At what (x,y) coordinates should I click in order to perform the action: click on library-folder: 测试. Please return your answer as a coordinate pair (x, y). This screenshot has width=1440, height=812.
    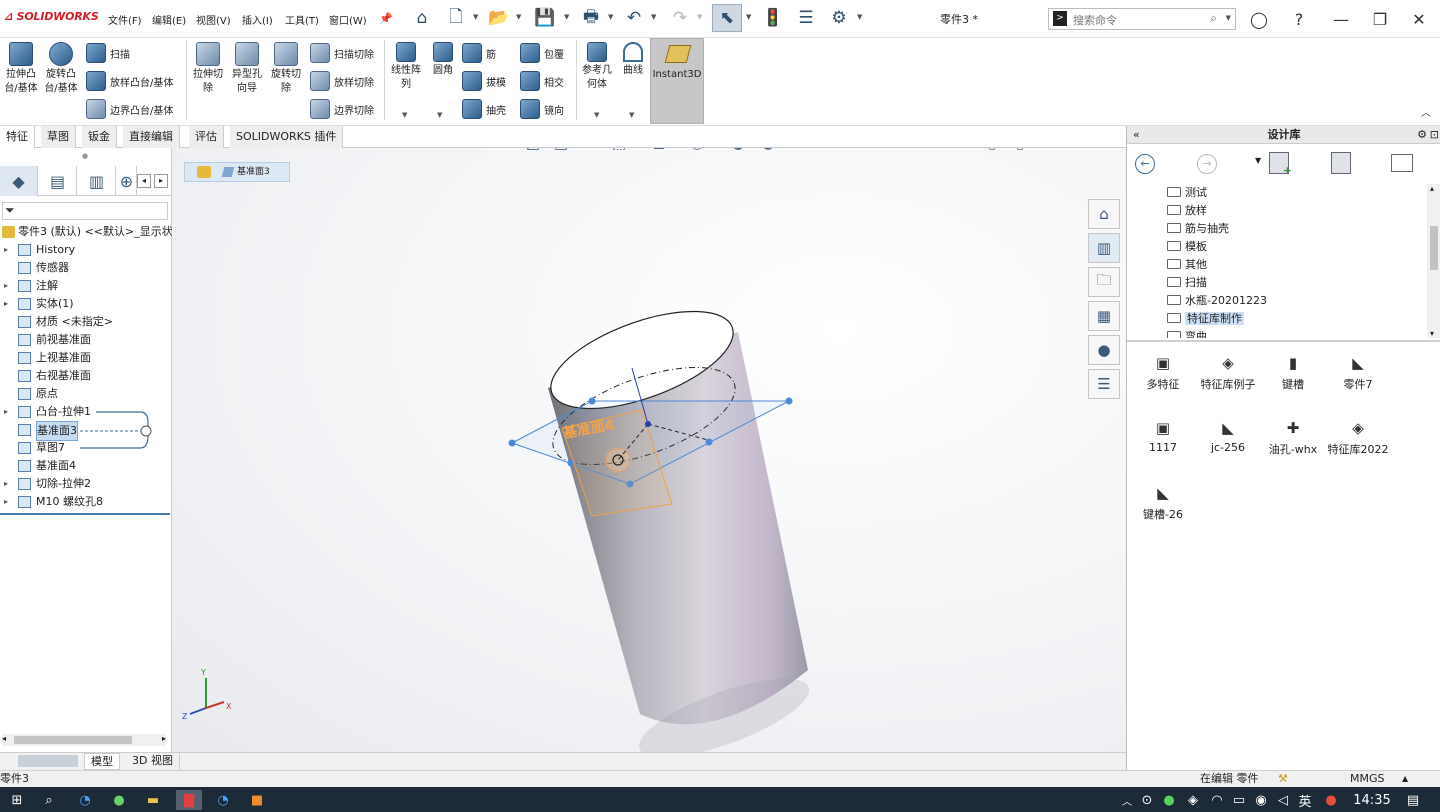
    Looking at the image, I should click on (1187, 193).